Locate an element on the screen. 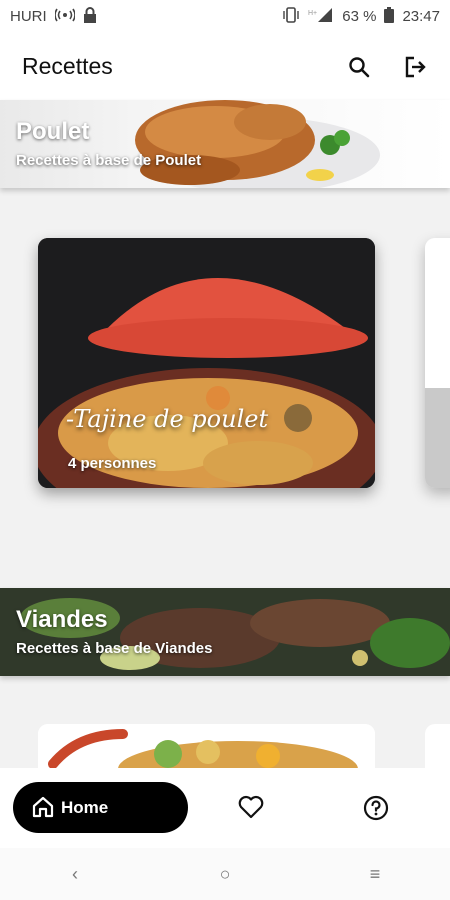  status-right: H+ 63 % 23:47 is located at coordinates (361, 16).